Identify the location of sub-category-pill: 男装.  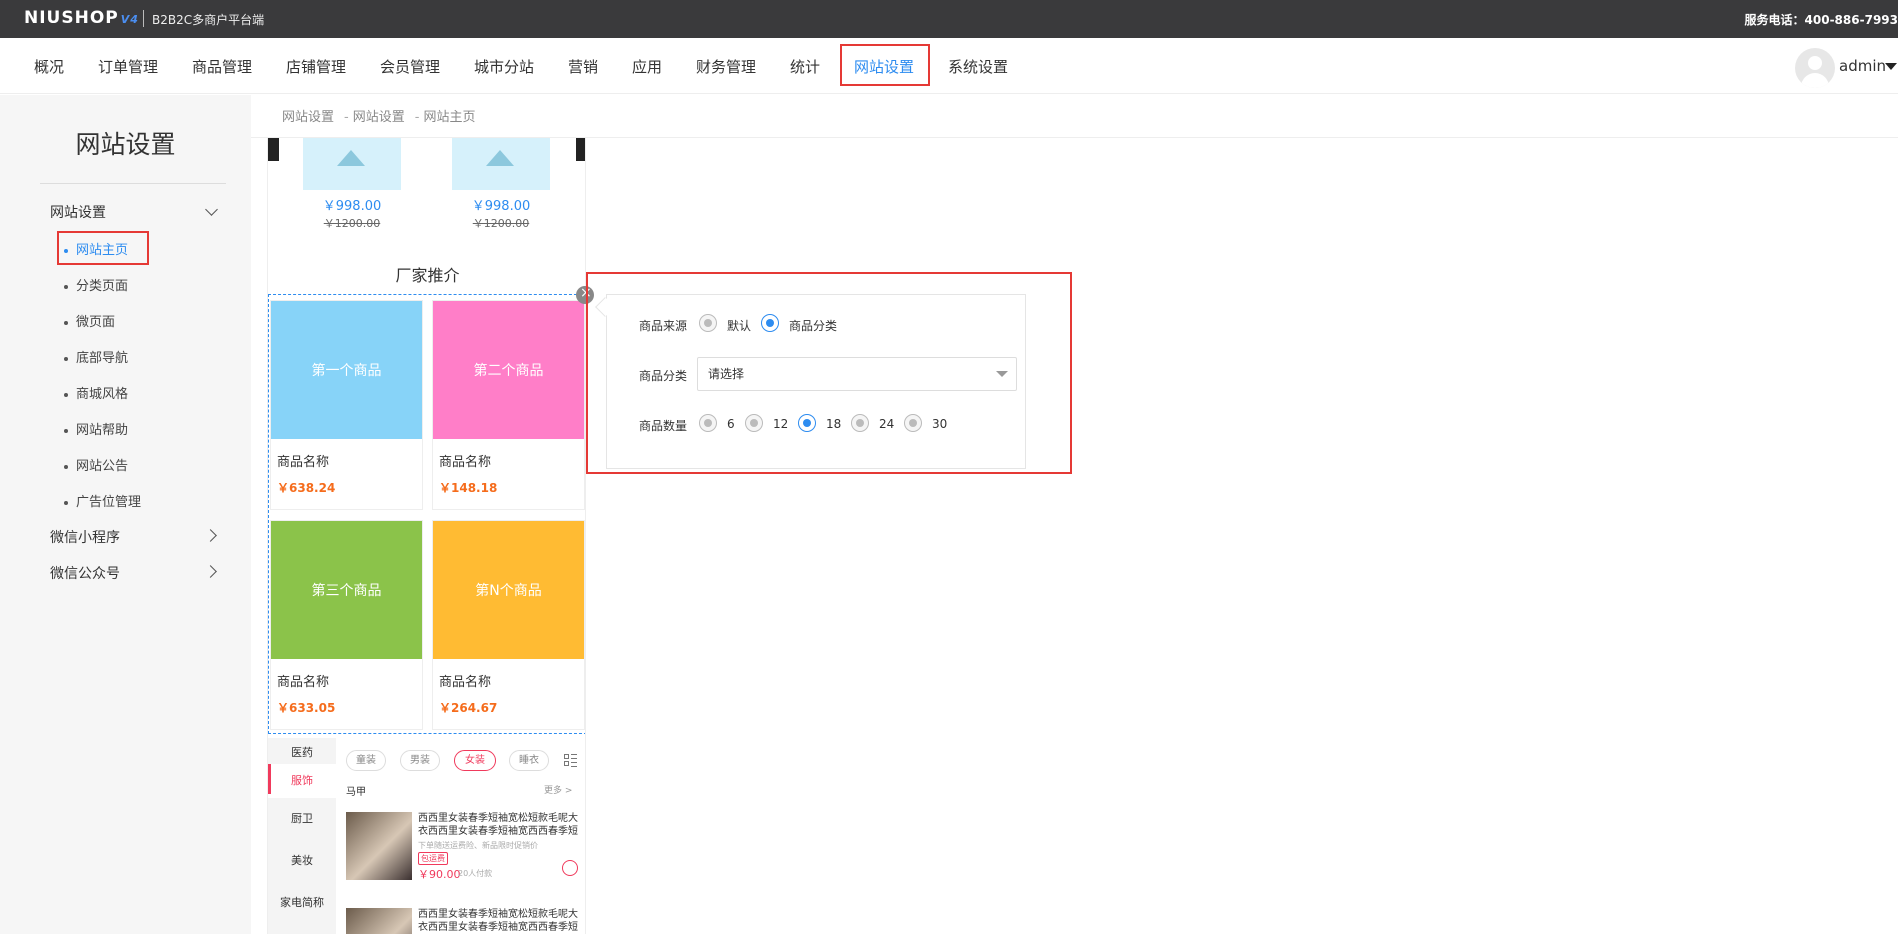
(420, 760).